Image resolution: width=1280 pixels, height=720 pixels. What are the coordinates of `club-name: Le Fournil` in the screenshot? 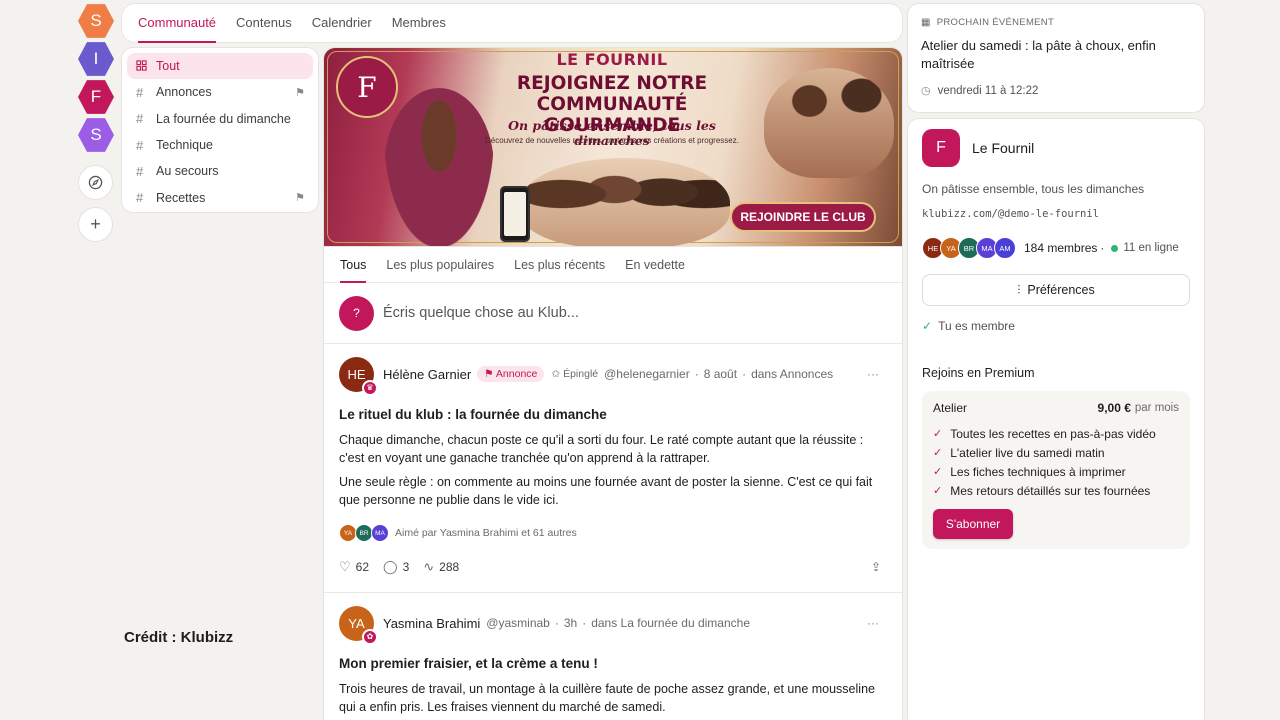 It's located at (1003, 148).